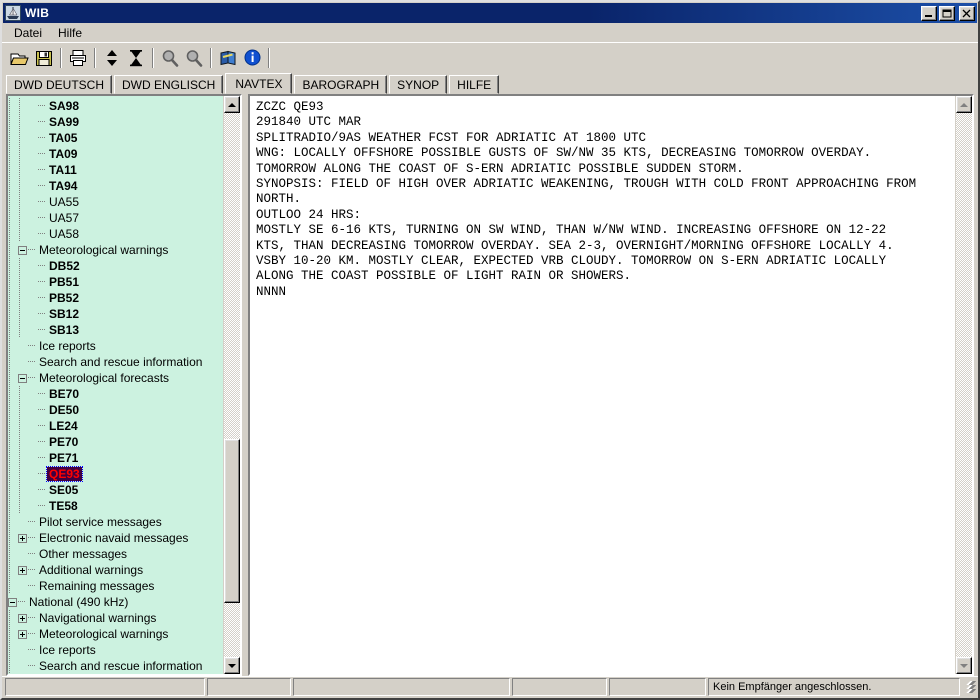  What do you see at coordinates (232, 665) in the screenshot?
I see `tree-scroll-down-button` at bounding box center [232, 665].